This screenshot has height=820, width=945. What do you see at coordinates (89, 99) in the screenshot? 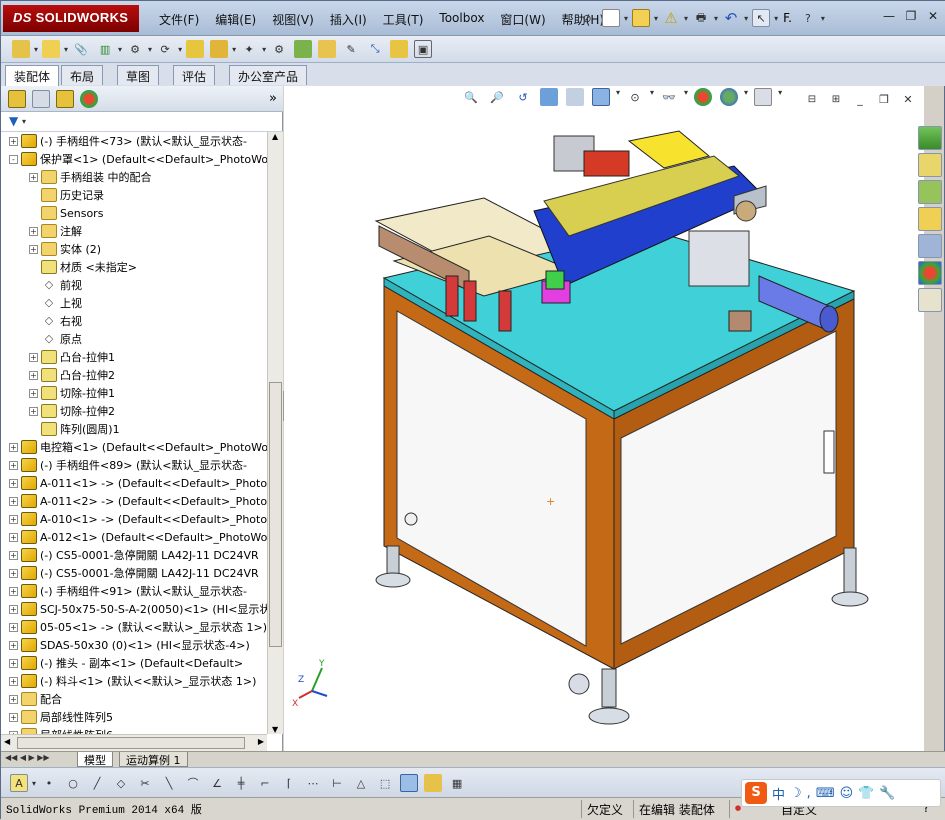
I see `display-manager-icon` at bounding box center [89, 99].